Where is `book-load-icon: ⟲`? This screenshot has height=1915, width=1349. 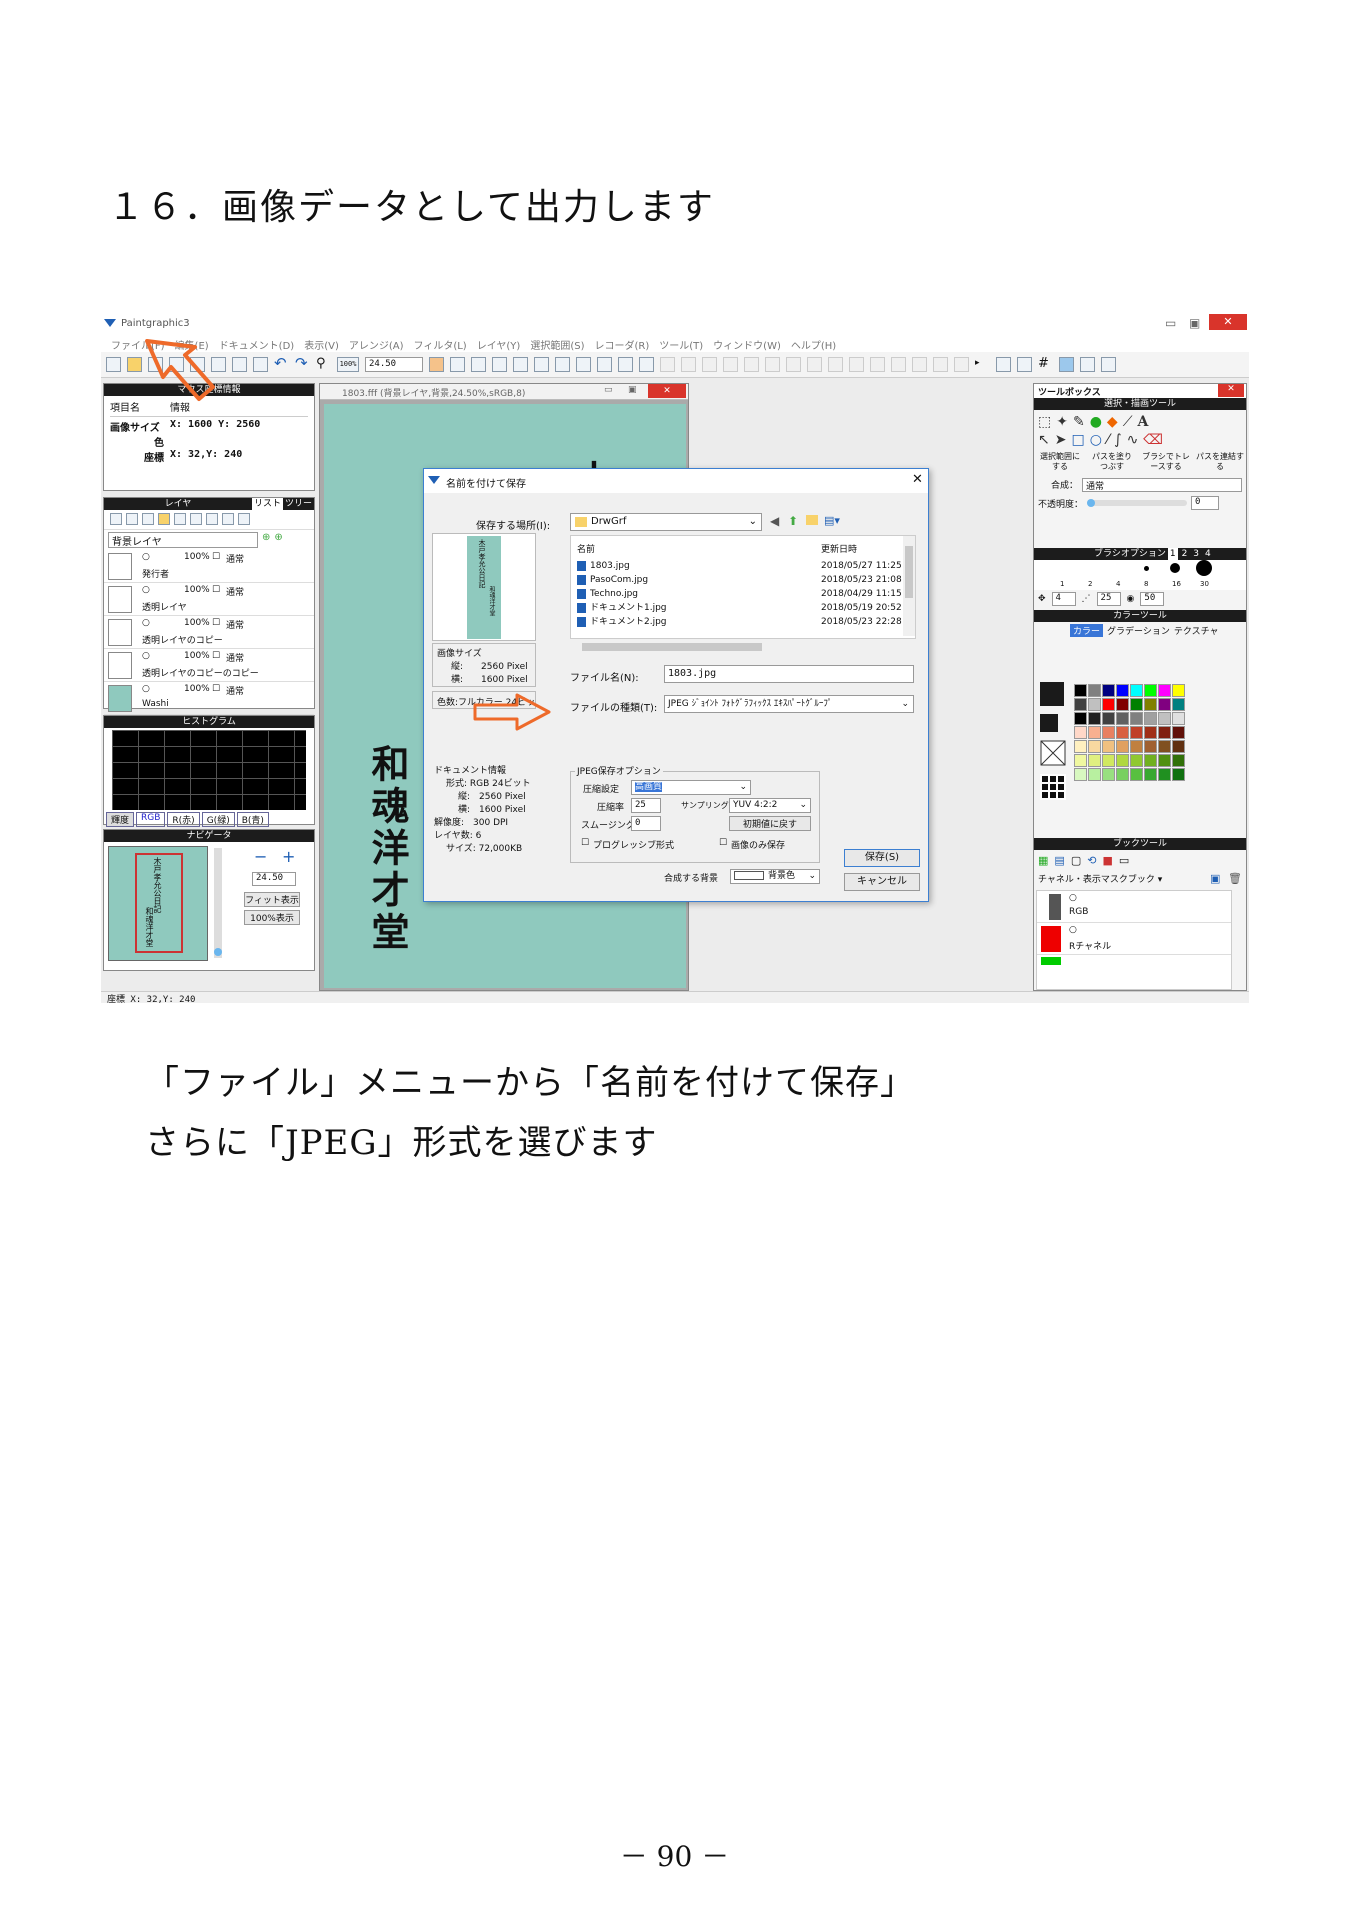 book-load-icon: ⟲ is located at coordinates (1094, 860).